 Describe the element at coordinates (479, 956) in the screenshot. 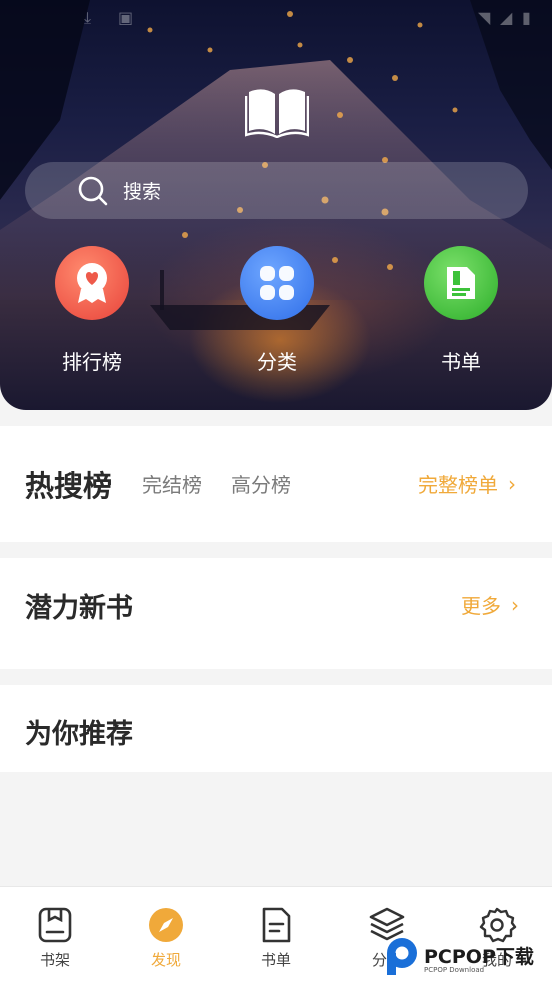

I see `svg-text: PCPOP下载` at that location.